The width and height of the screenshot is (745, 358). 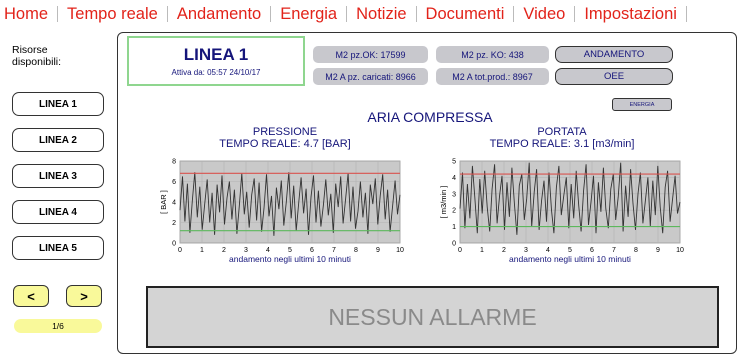 What do you see at coordinates (614, 250) in the screenshot?
I see `portata-x-tick-label: 7` at bounding box center [614, 250].